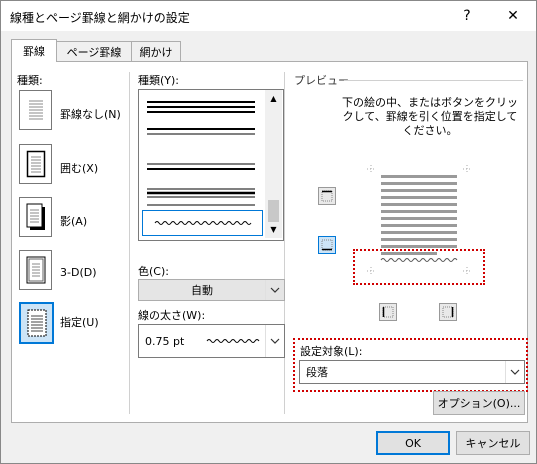 This screenshot has width=537, height=464. I want to click on preset-custom-label: 指定(U), so click(79, 322).